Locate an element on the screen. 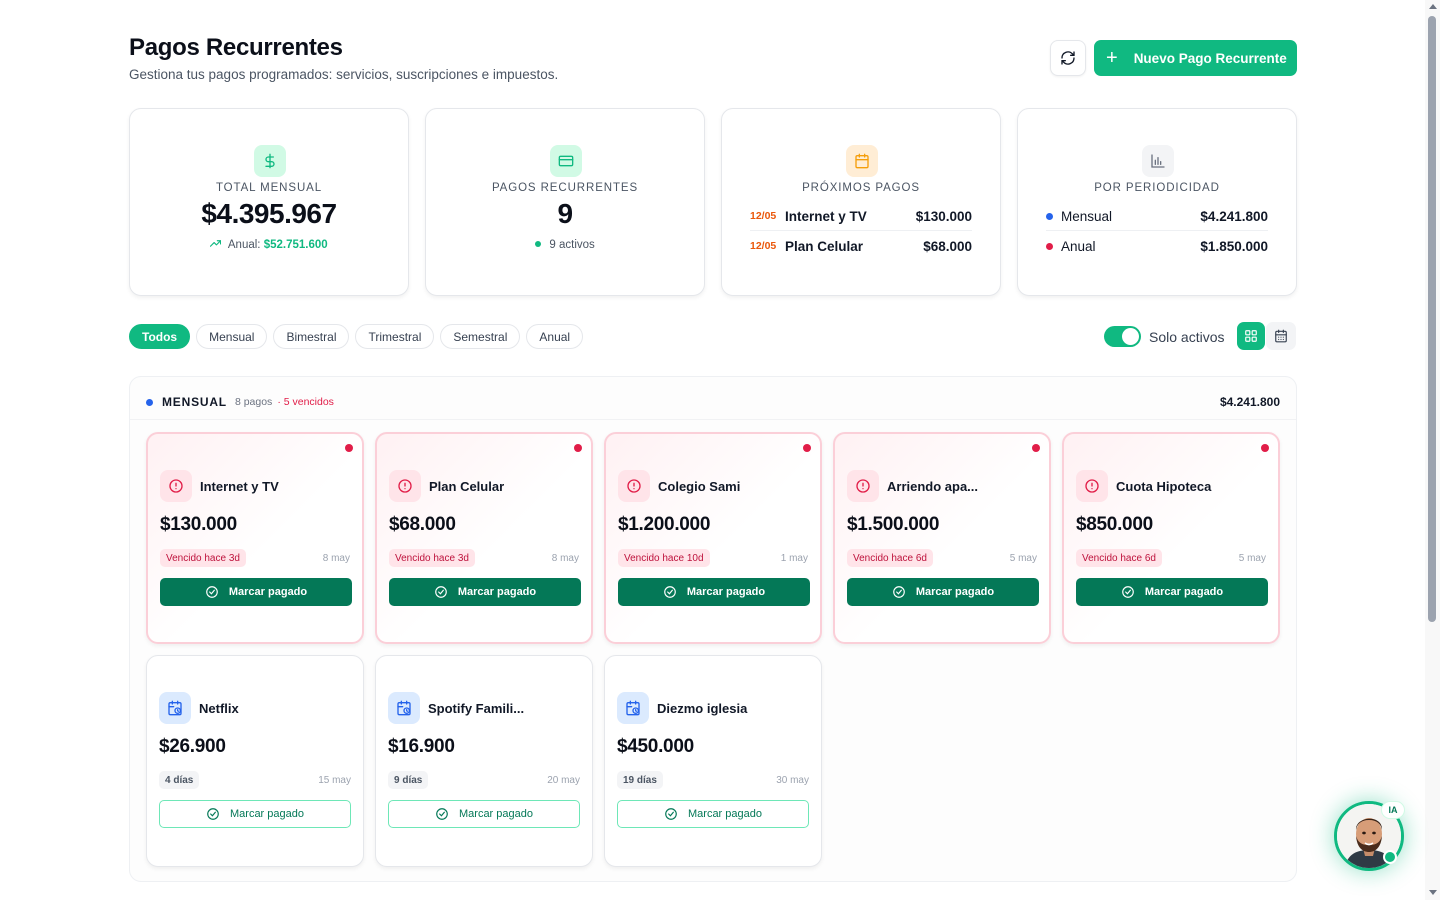  payment-name: Netflix is located at coordinates (219, 708).